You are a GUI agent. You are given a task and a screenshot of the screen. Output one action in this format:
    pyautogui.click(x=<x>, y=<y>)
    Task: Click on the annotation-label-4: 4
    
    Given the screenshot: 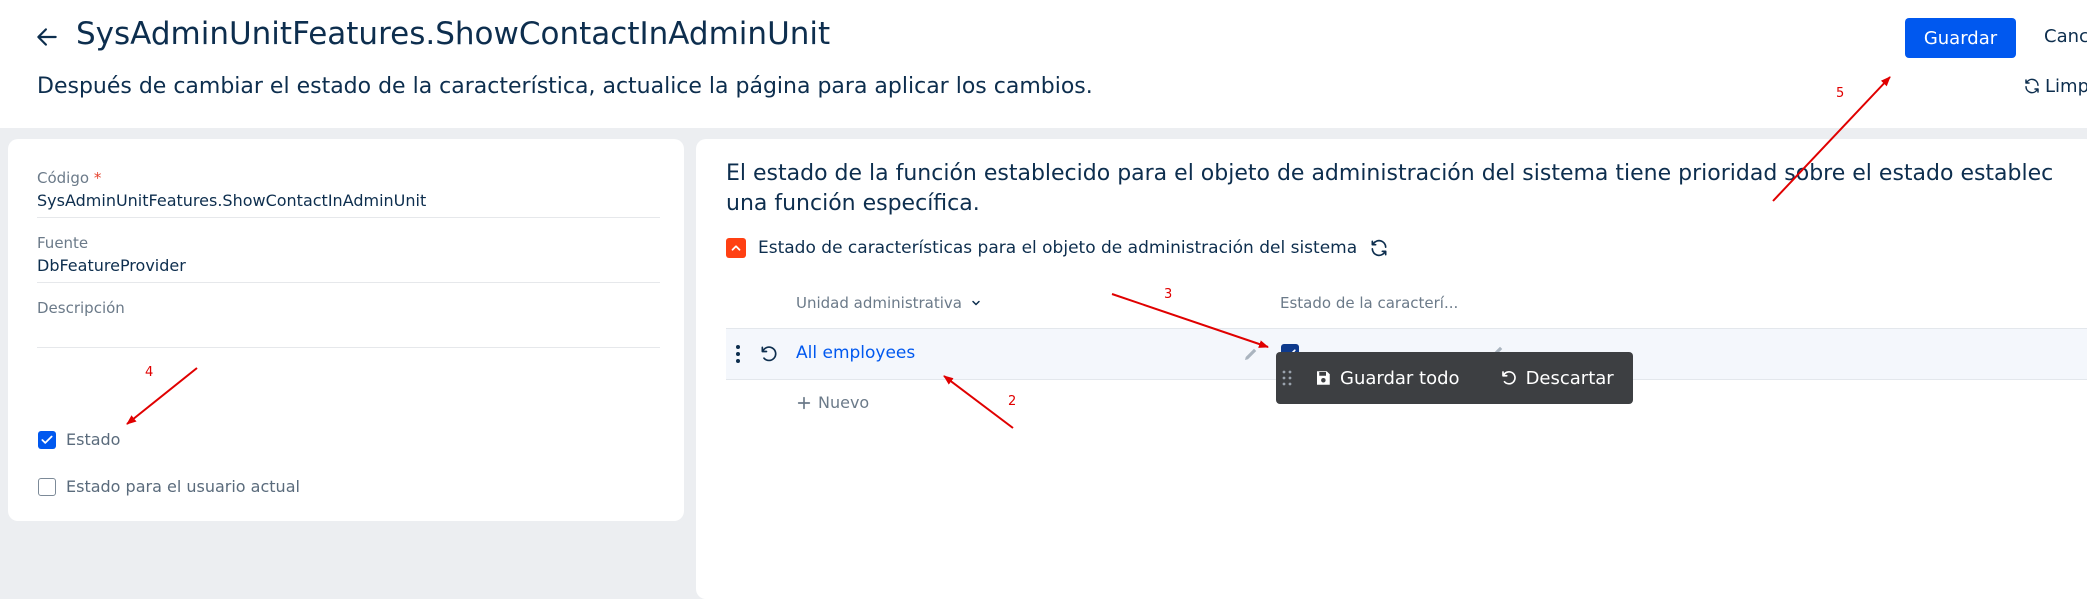 What is the action you would take?
    pyautogui.click(x=149, y=372)
    